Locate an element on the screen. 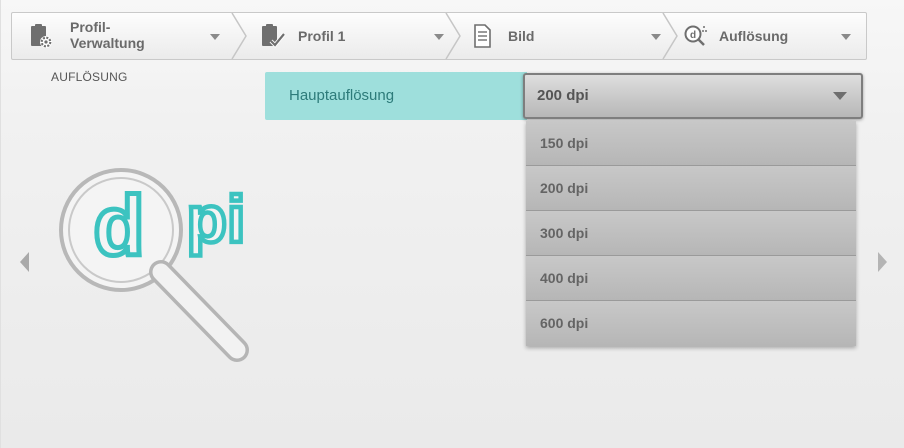 This screenshot has width=904, height=448. breadcrumb-item-profile-management: Profil- Verwaltung is located at coordinates (123, 36).